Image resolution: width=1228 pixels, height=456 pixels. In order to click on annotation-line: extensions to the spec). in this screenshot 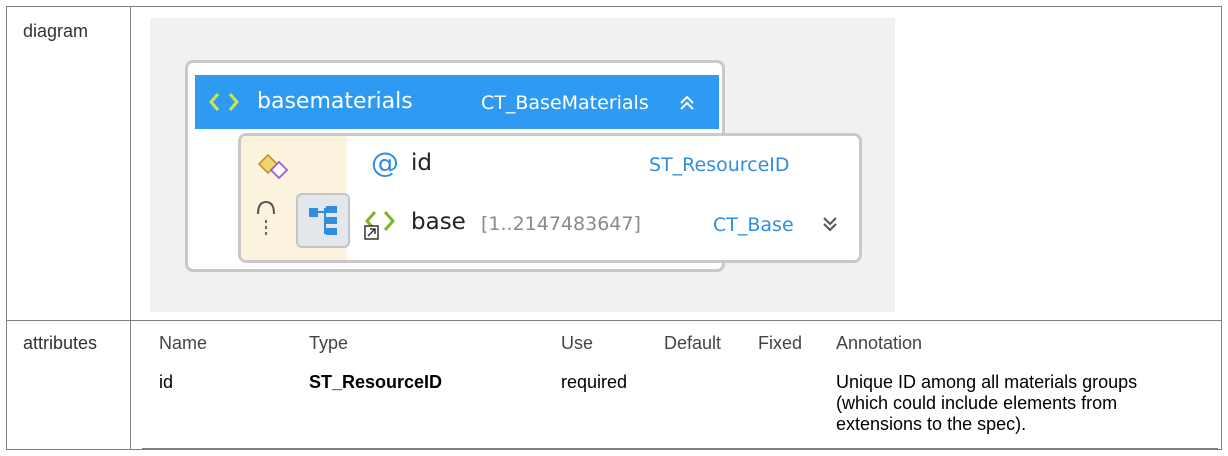, I will do `click(931, 424)`.